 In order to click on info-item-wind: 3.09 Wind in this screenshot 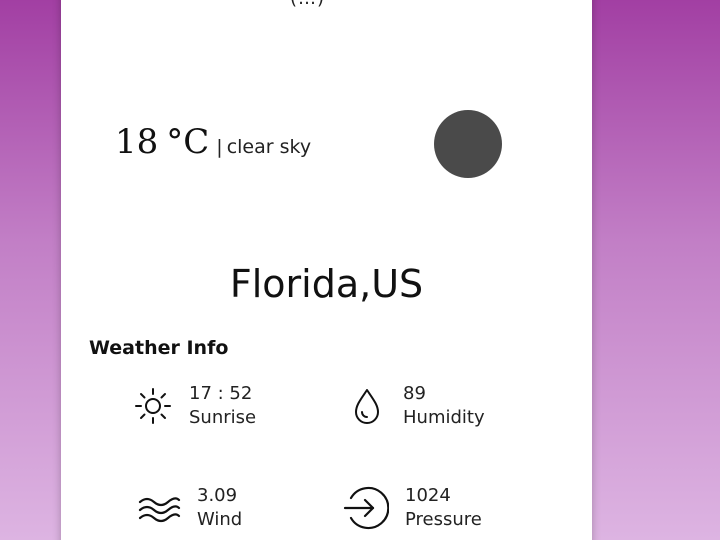, I will do `click(189, 508)`.